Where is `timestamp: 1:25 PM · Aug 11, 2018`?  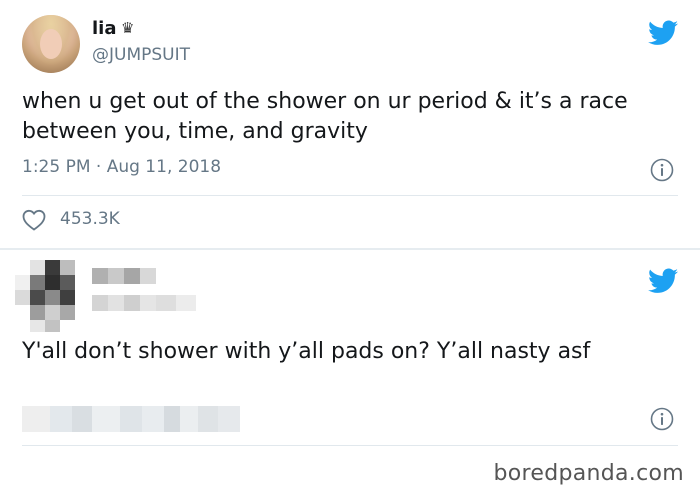
timestamp: 1:25 PM · Aug 11, 2018 is located at coordinates (121, 167).